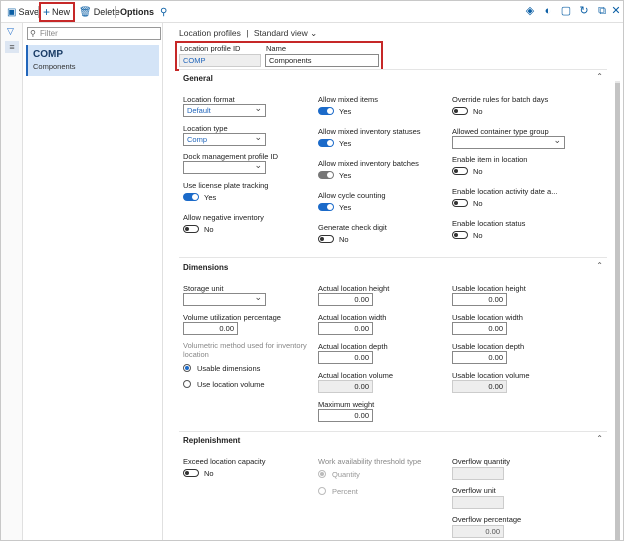  I want to click on diamond-icon: ◈, so click(530, 11).